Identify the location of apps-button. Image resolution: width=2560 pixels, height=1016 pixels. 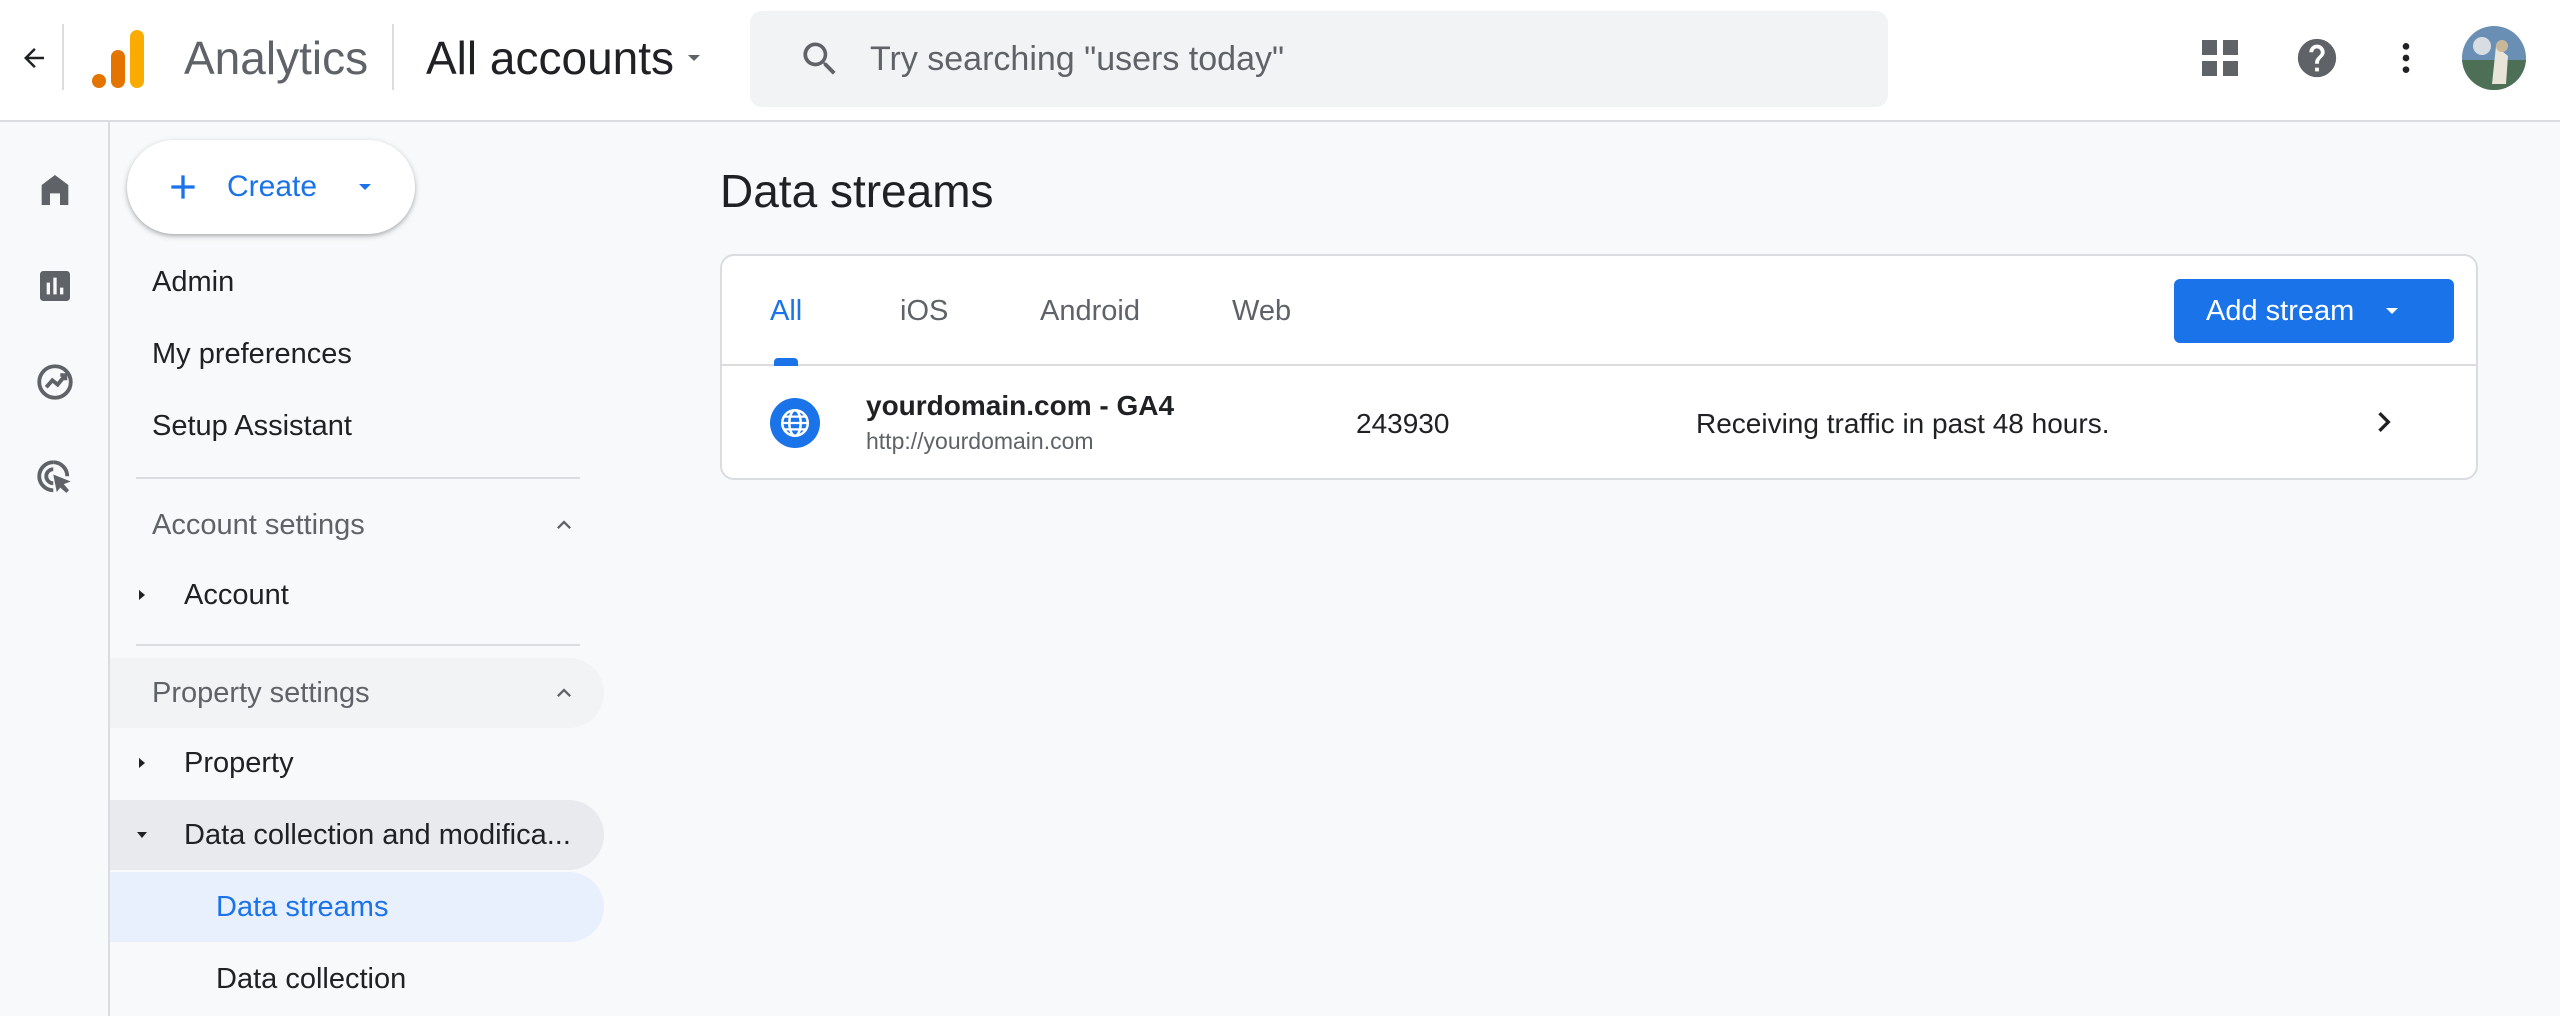
(2220, 58).